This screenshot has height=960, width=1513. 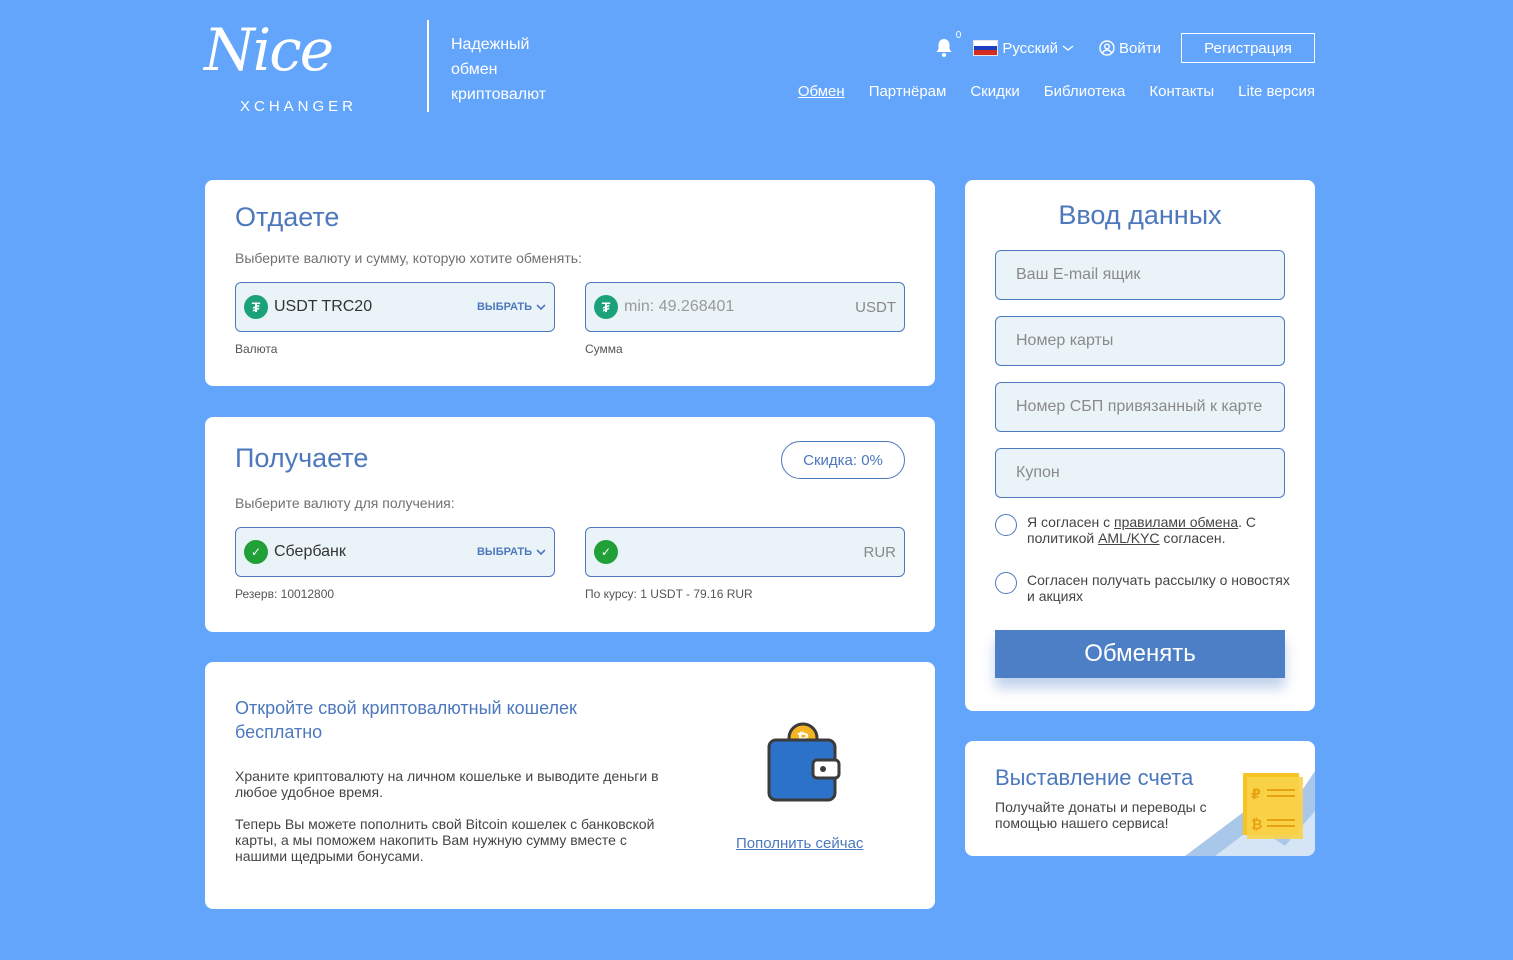 I want to click on logo-sub: XCHANGER, so click(x=299, y=106).